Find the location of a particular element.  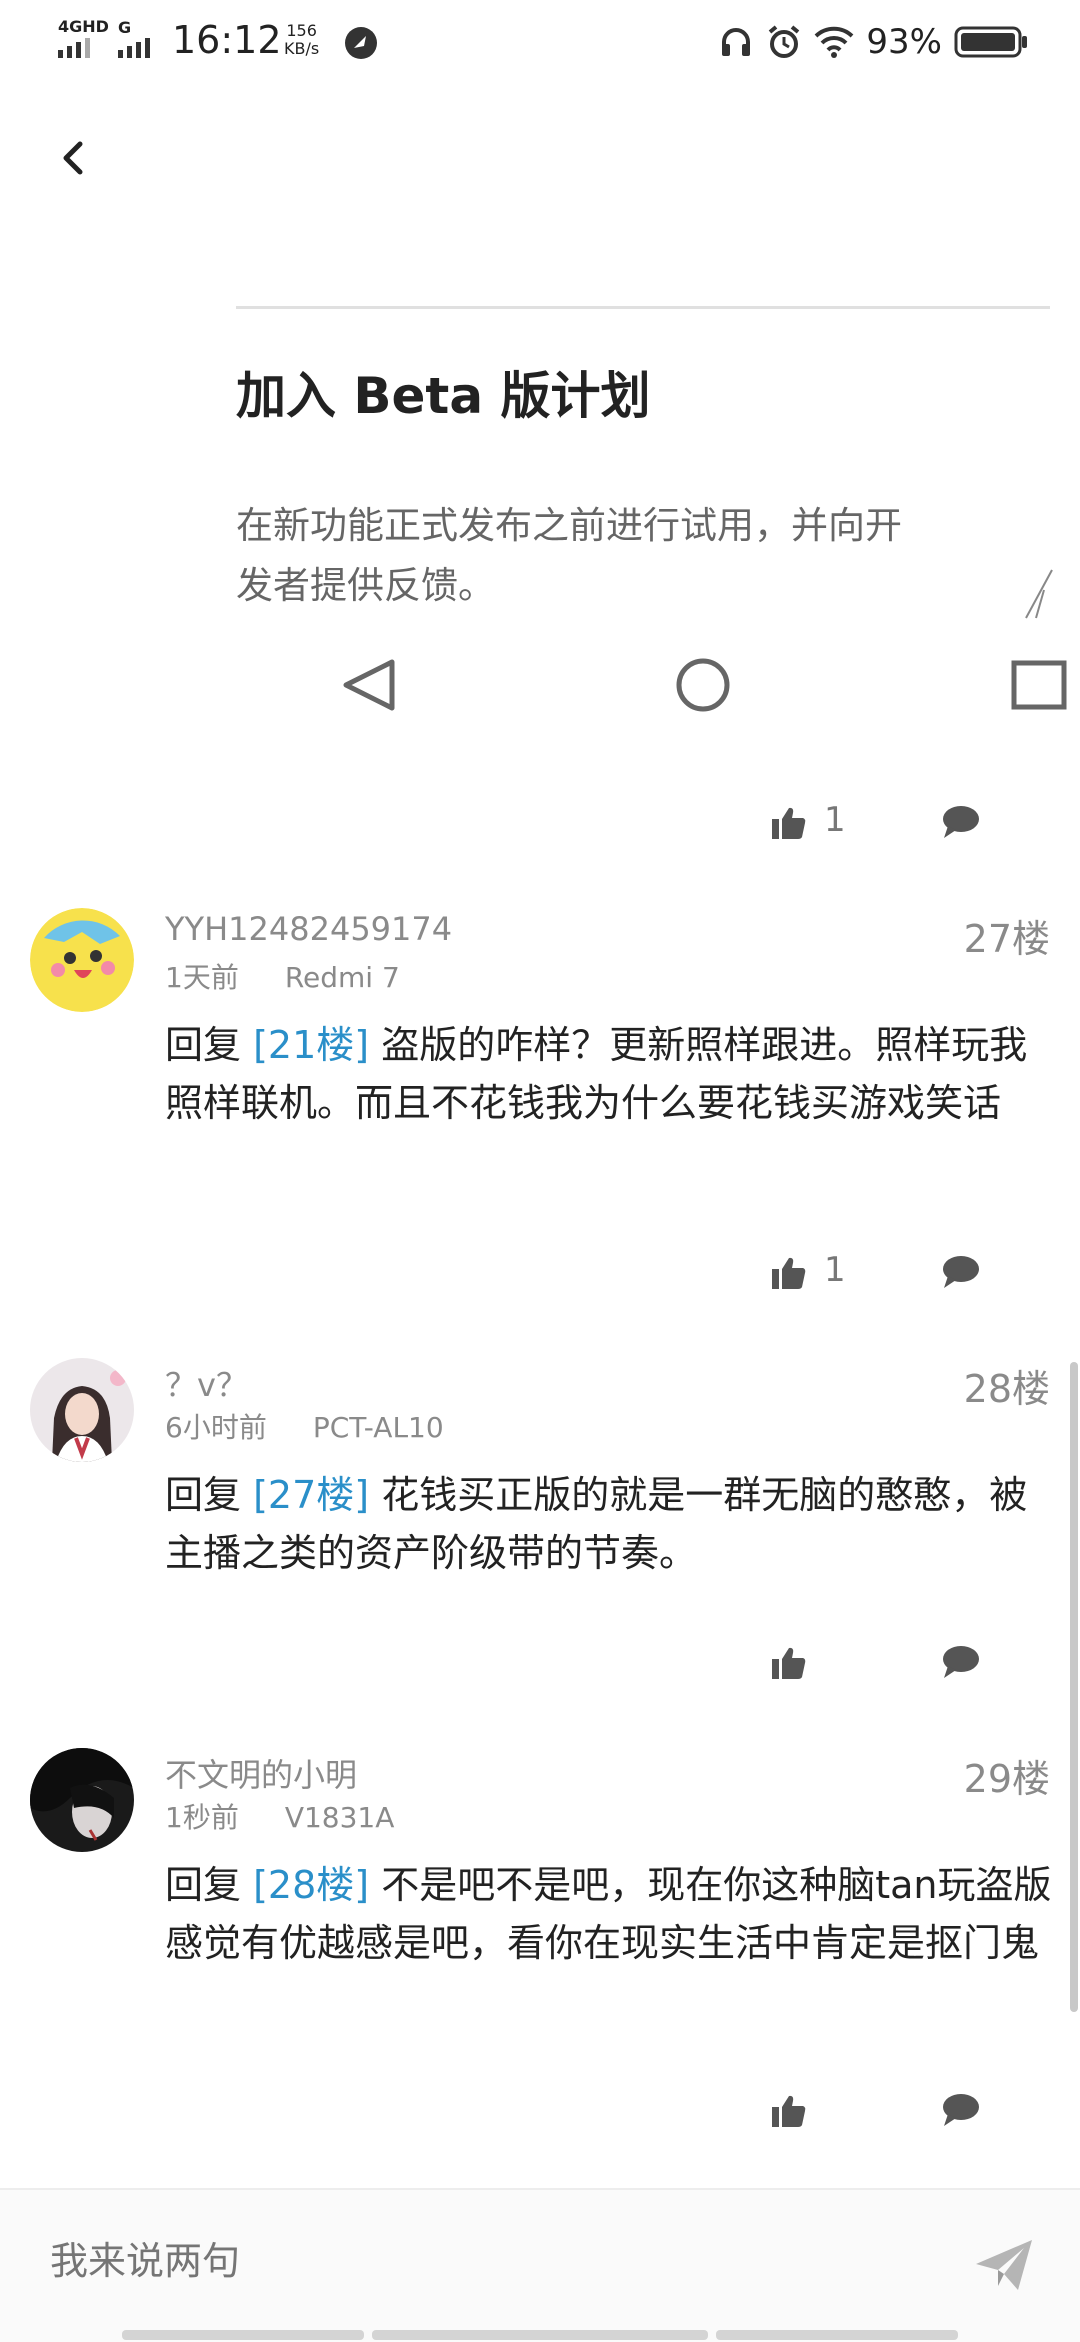

username: YYH12482459174 is located at coordinates (308, 929).